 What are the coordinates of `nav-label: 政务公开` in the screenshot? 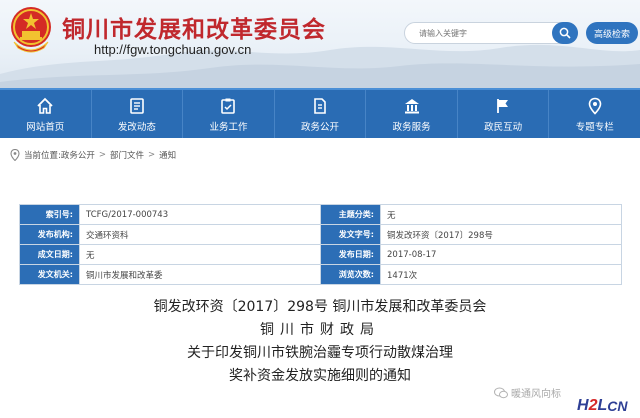 It's located at (320, 127).